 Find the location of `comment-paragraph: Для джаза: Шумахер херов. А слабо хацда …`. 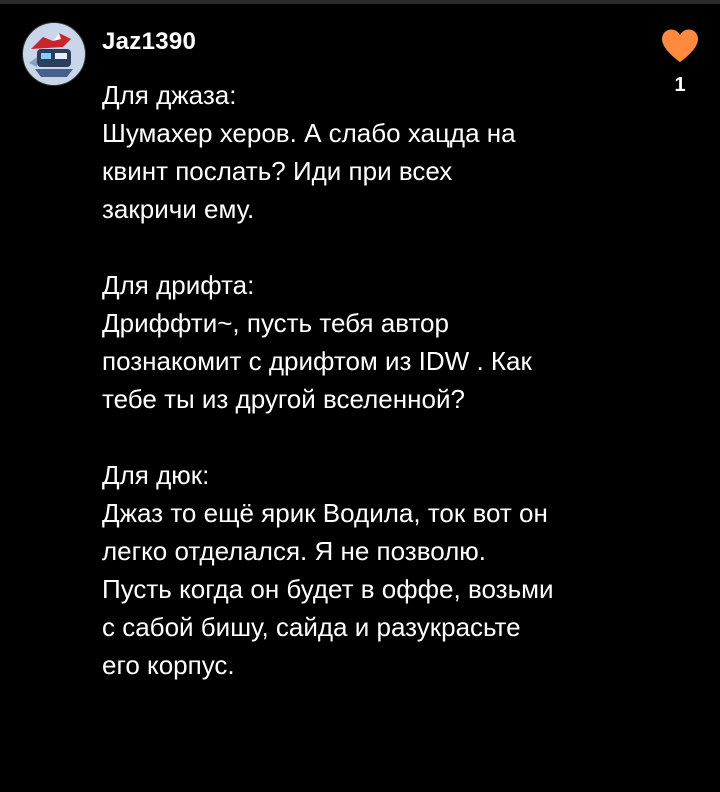

comment-paragraph: Для джаза: Шумахер херов. А слабо хацда … is located at coordinates (372, 152).